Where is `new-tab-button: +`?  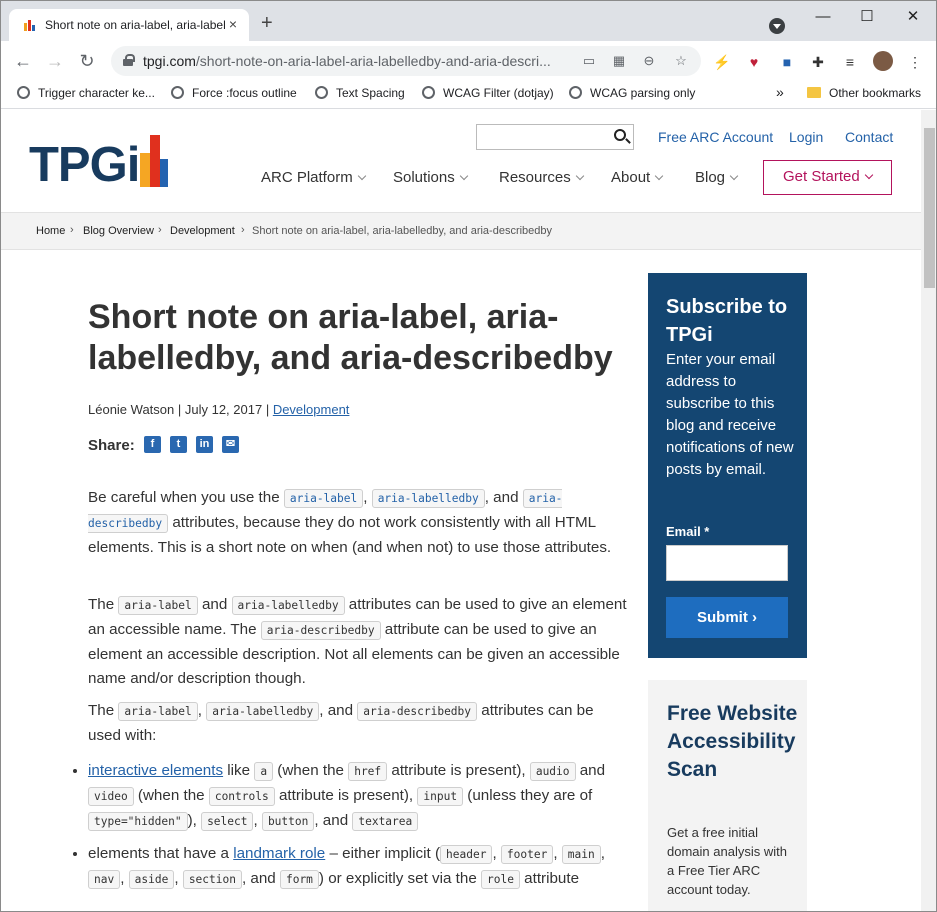
new-tab-button: + is located at coordinates (267, 23).